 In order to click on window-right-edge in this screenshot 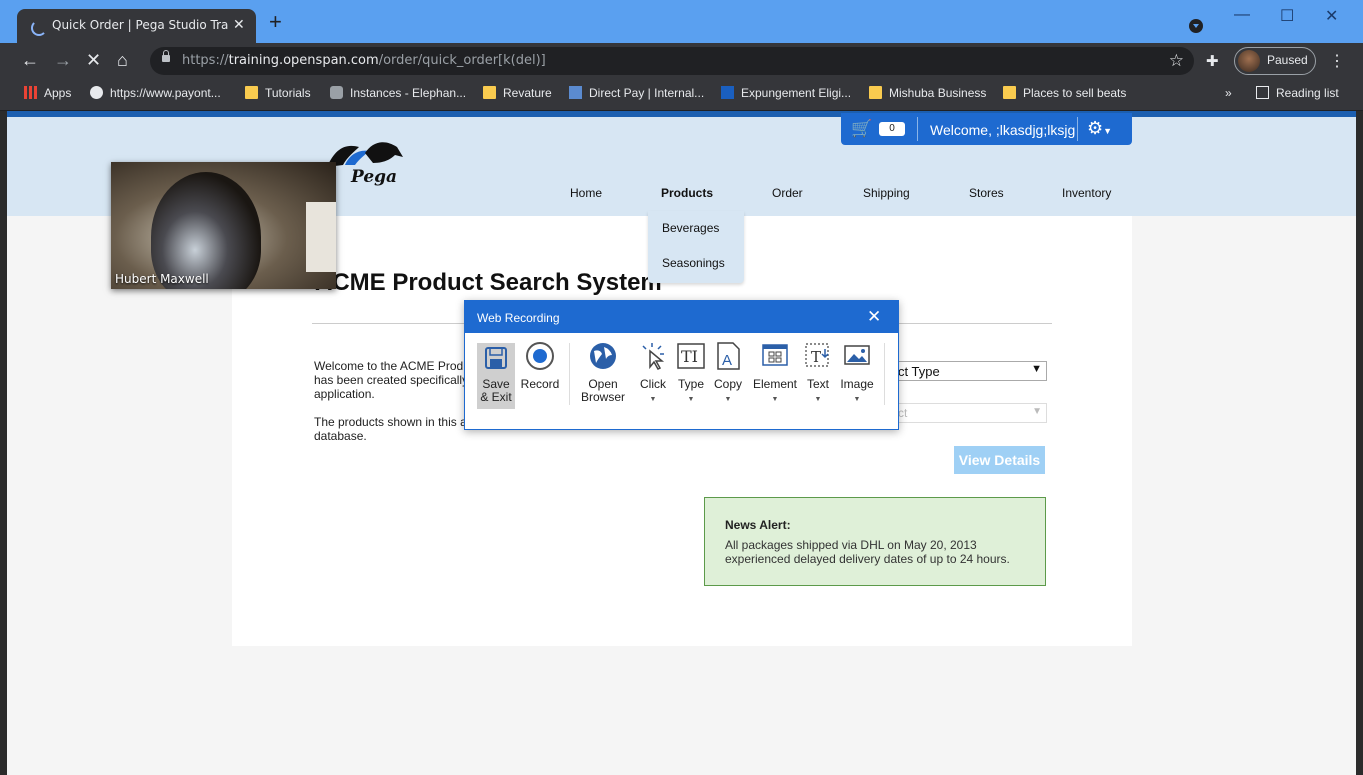, I will do `click(1359, 443)`.